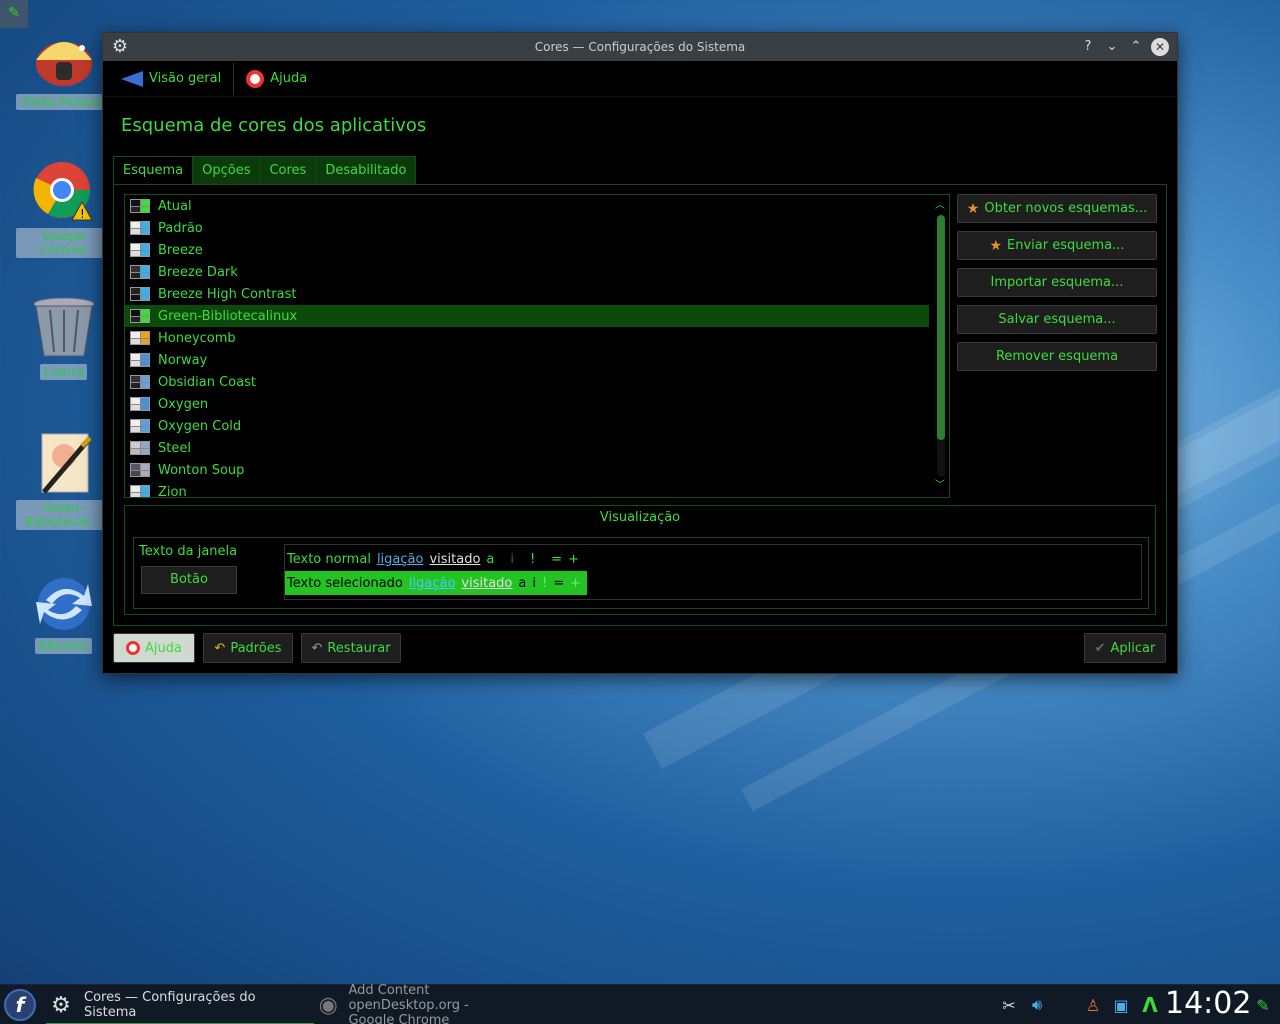 Image resolution: width=1280 pixels, height=1024 pixels. I want to click on scheme-list-item: Breeze Dark, so click(537, 272).